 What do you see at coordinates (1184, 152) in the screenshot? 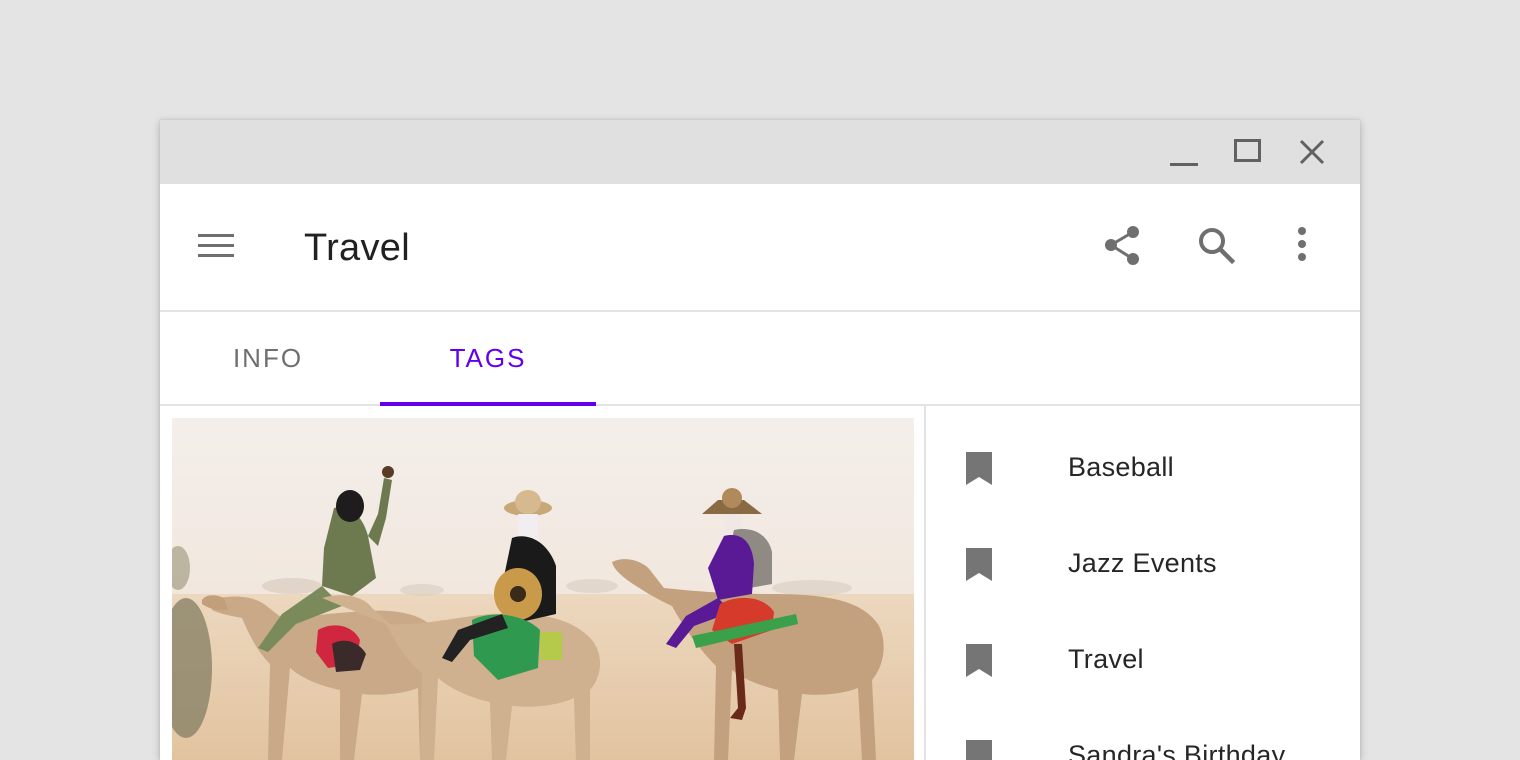
I see `minimize-button` at bounding box center [1184, 152].